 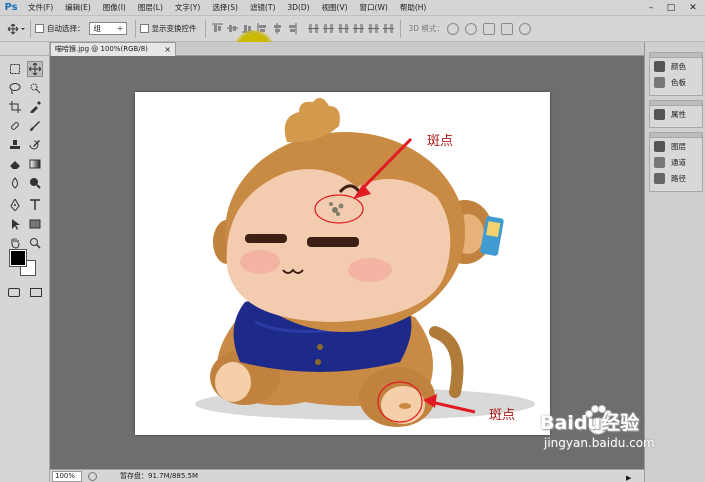 What do you see at coordinates (335, 8) in the screenshot?
I see `menu-item-8: 视图(V)` at bounding box center [335, 8].